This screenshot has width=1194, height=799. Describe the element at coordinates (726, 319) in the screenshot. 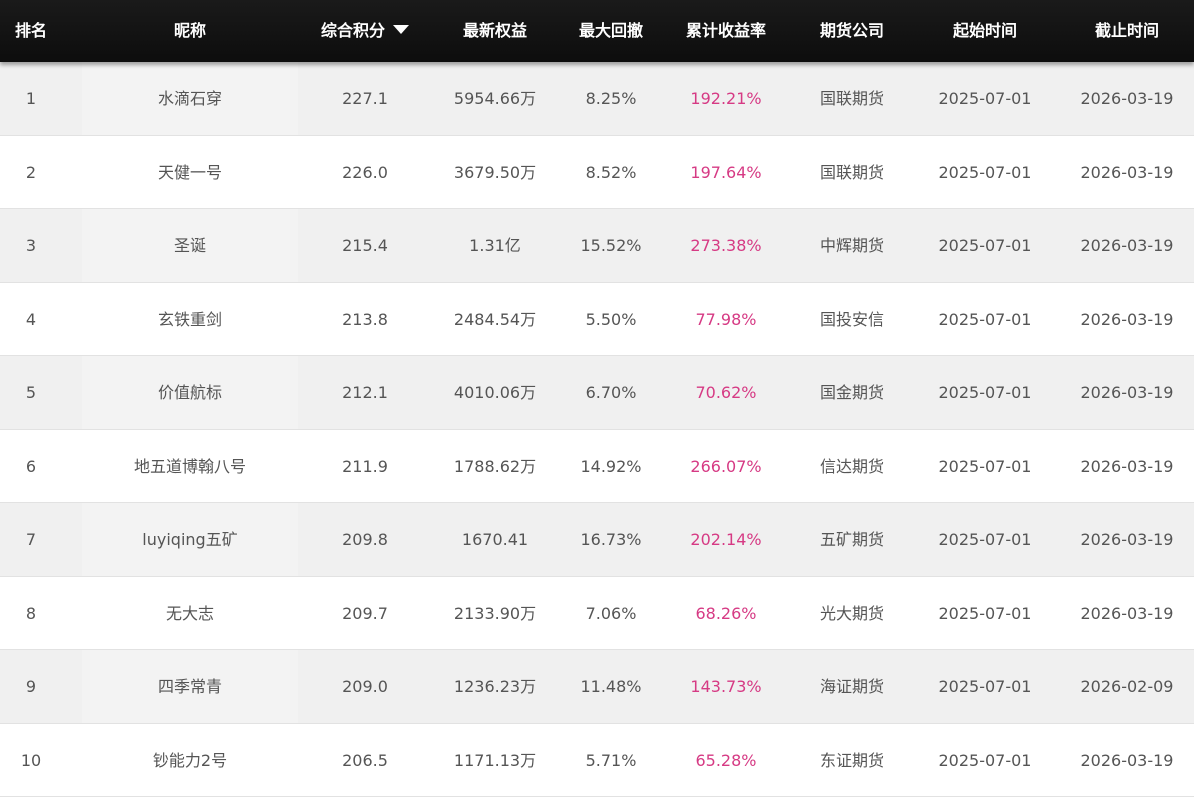

I see `cell-return: 77.98%` at that location.